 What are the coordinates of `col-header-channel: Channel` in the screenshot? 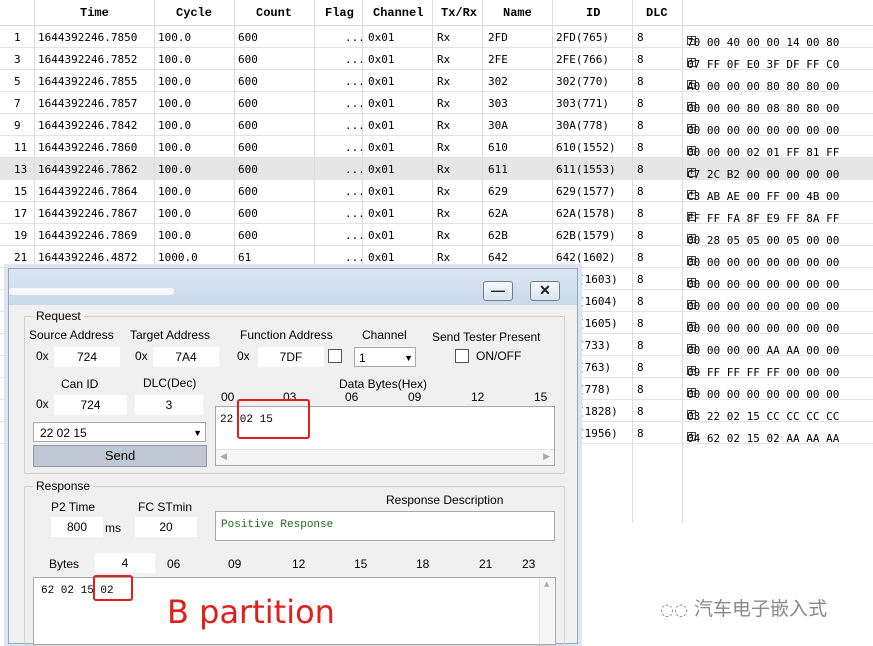 It's located at (398, 13).